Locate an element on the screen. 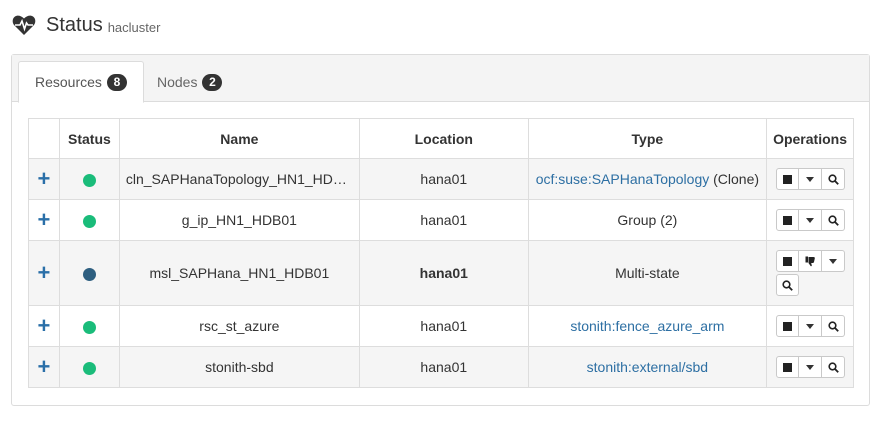  table-header-row: Status Name Location Type Operations is located at coordinates (441, 138).